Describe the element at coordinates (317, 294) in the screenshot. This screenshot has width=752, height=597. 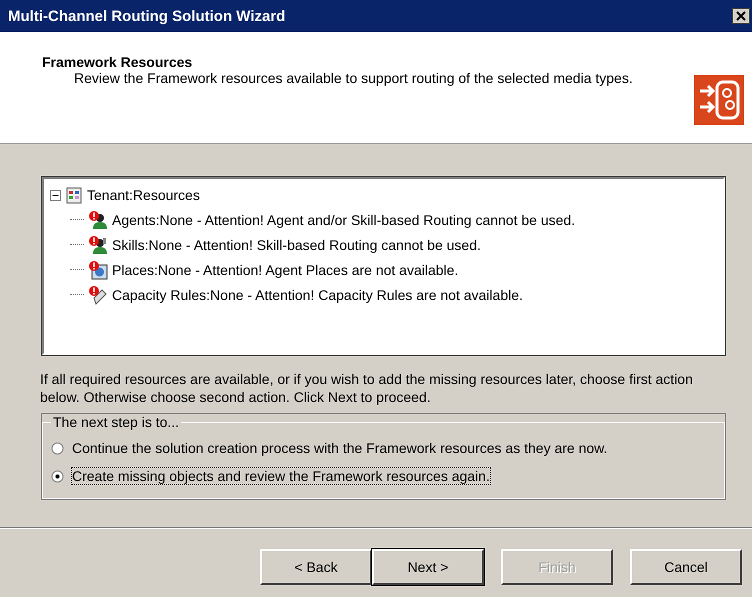
I see `tree-item: Capacity Rules:None - Attention! Capacity Rules are not available.` at that location.